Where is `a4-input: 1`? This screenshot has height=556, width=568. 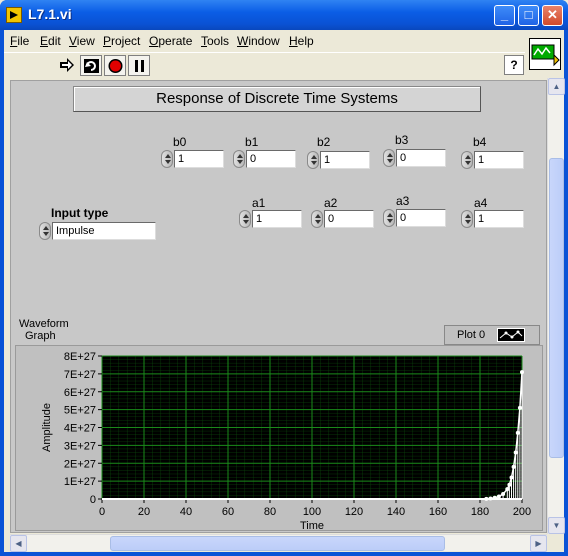
a4-input: 1 is located at coordinates (499, 219).